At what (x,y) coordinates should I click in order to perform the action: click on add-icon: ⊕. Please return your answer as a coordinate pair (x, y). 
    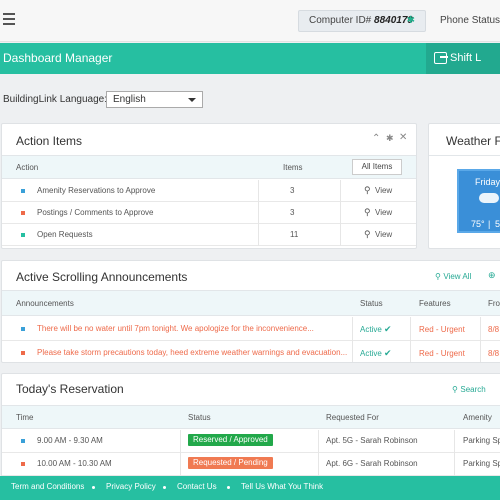
    Looking at the image, I should click on (492, 275).